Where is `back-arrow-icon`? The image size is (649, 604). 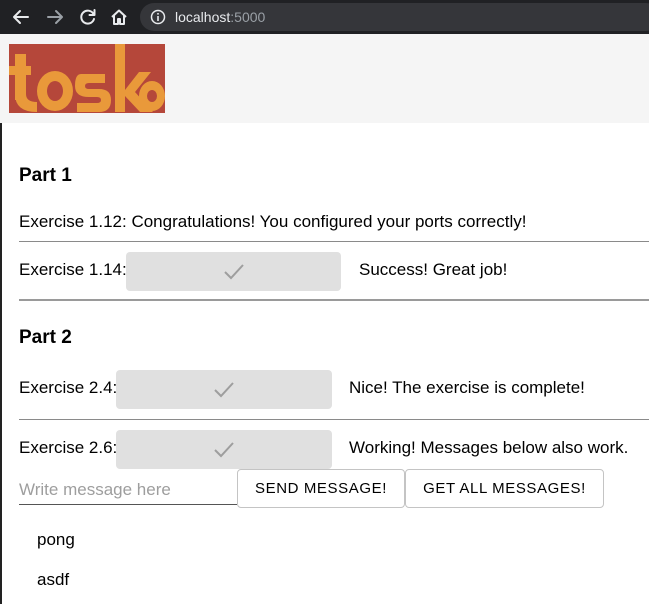
back-arrow-icon is located at coordinates (21, 17).